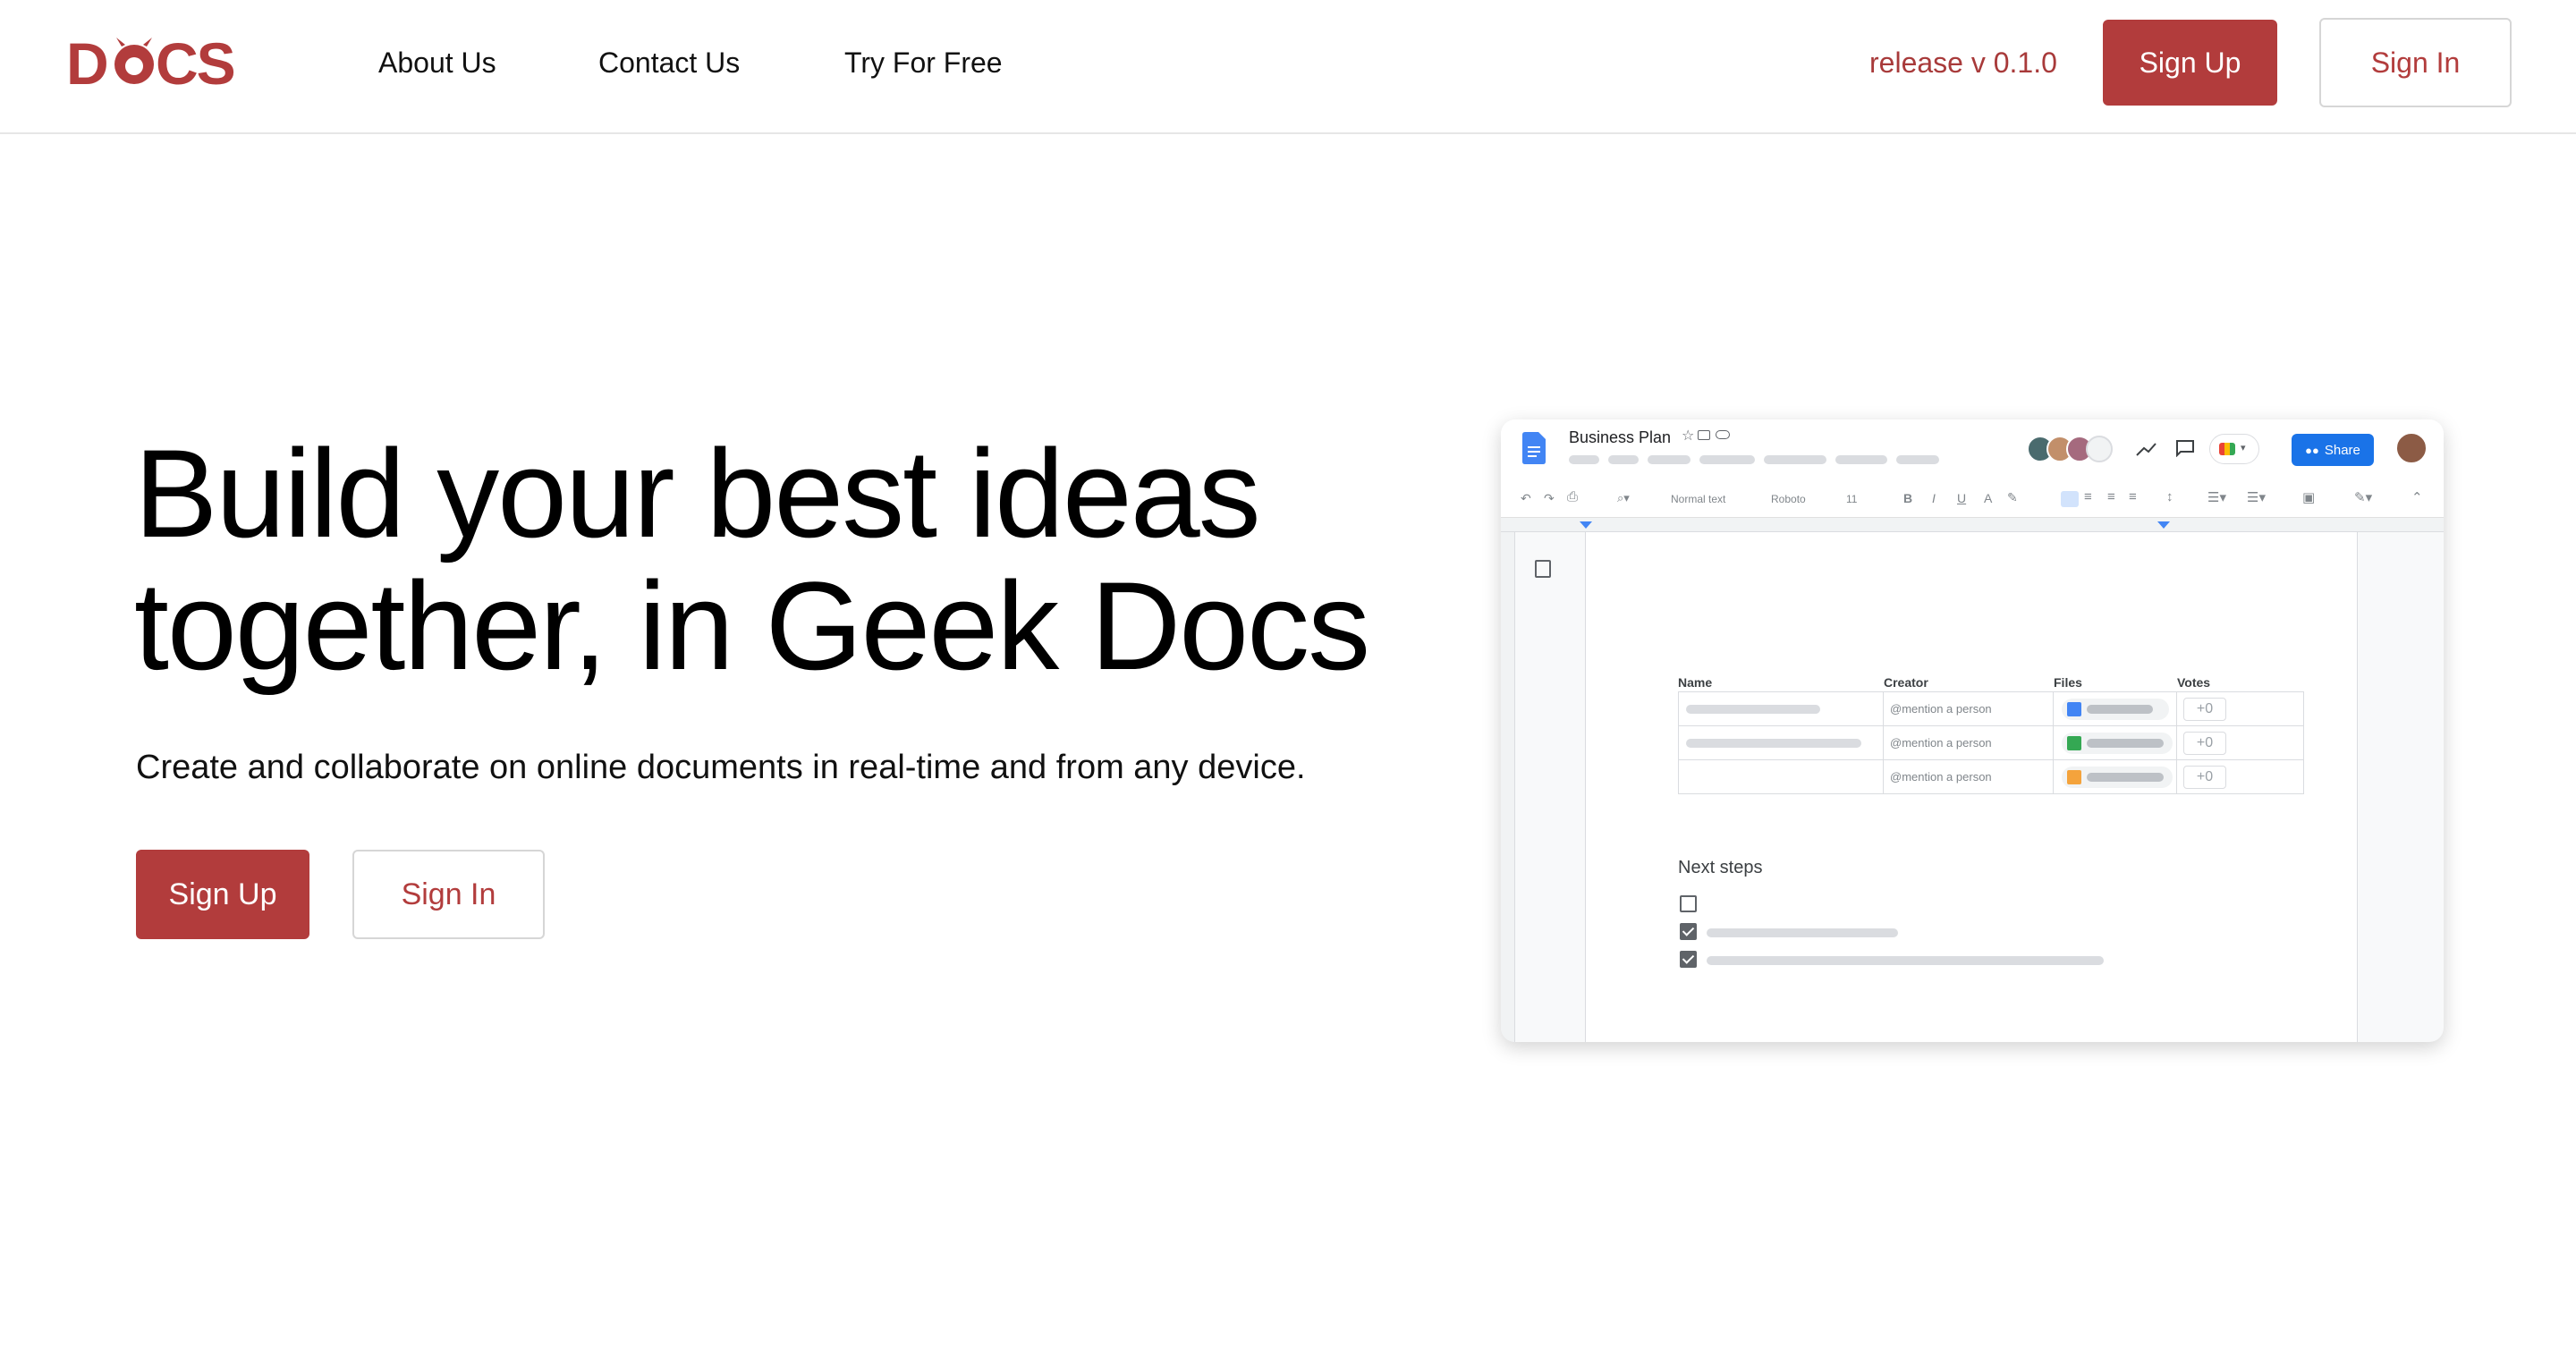 The height and width of the screenshot is (1347, 2576). What do you see at coordinates (697, 493) in the screenshot?
I see `hero-title-line1: Build your best ideas` at bounding box center [697, 493].